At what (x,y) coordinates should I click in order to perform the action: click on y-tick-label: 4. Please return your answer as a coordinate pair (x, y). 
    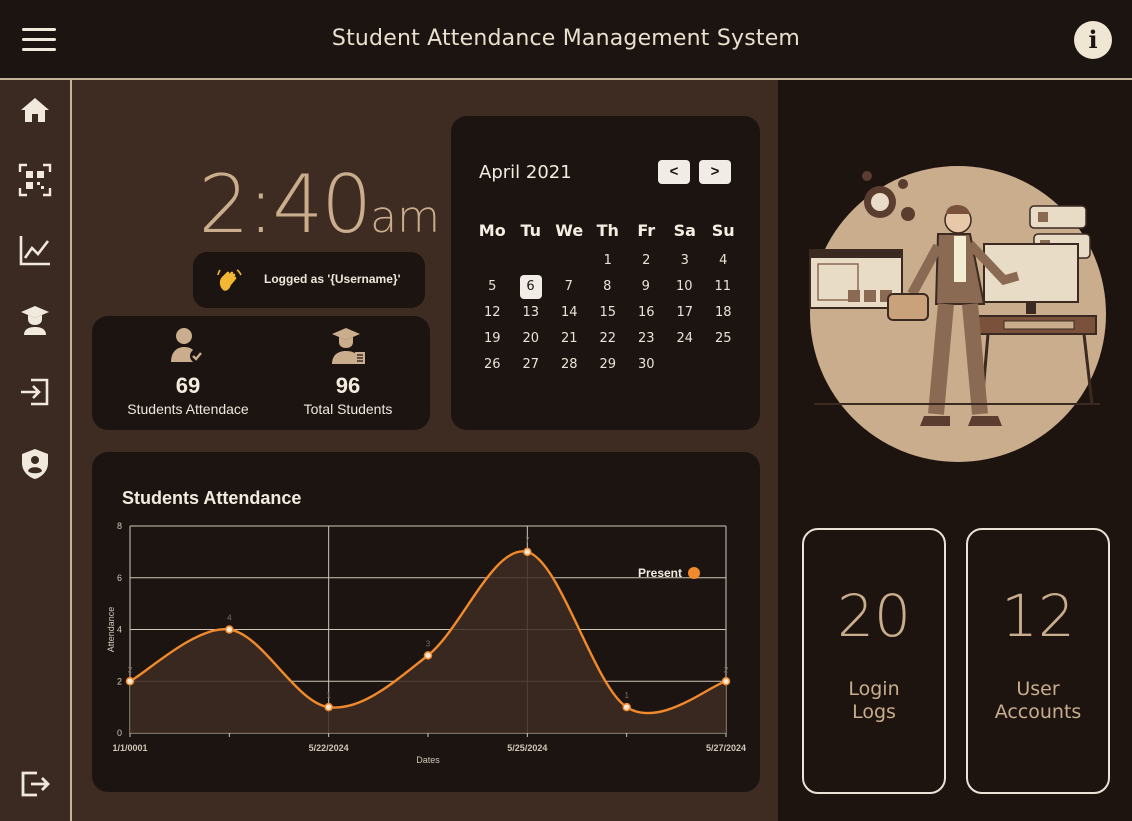
    Looking at the image, I should click on (119, 630).